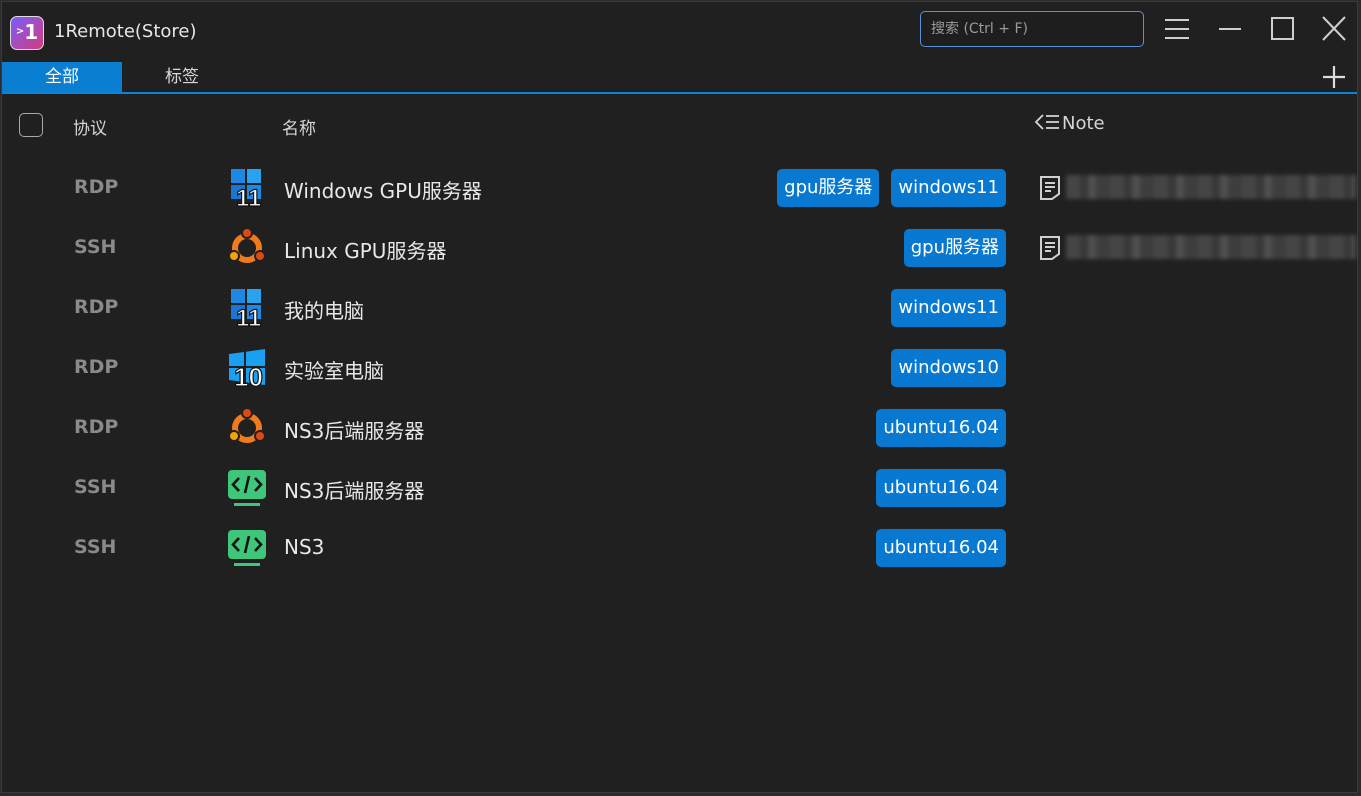 The image size is (1361, 796). Describe the element at coordinates (304, 547) in the screenshot. I see `server-name: NS3` at that location.